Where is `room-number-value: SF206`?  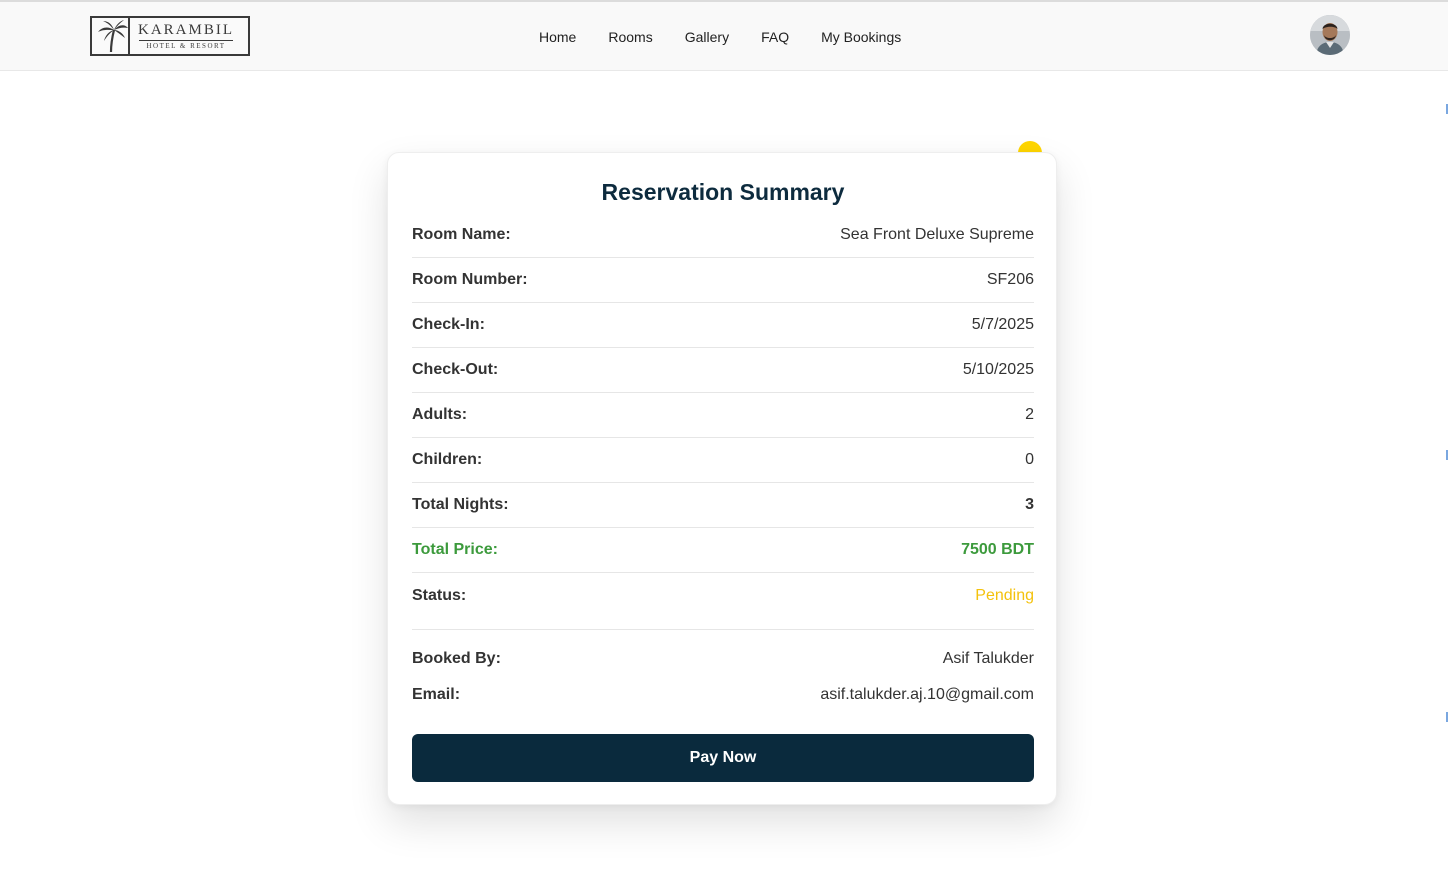
room-number-value: SF206 is located at coordinates (1010, 279).